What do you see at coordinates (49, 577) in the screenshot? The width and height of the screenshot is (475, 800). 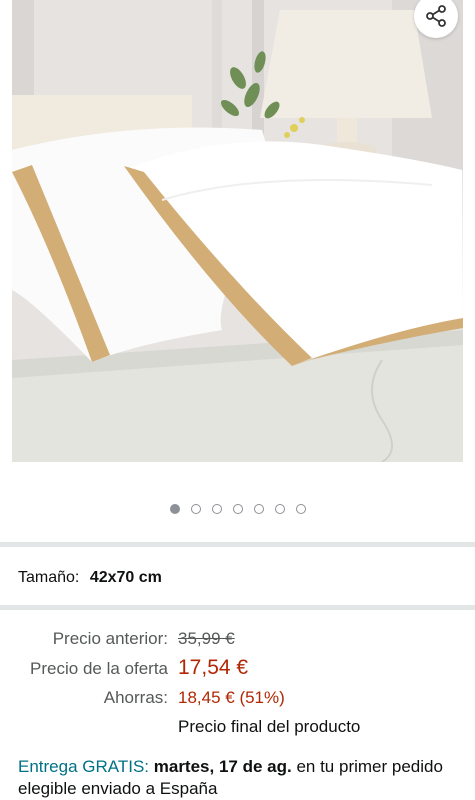 I see `size-label: Tamaño:` at bounding box center [49, 577].